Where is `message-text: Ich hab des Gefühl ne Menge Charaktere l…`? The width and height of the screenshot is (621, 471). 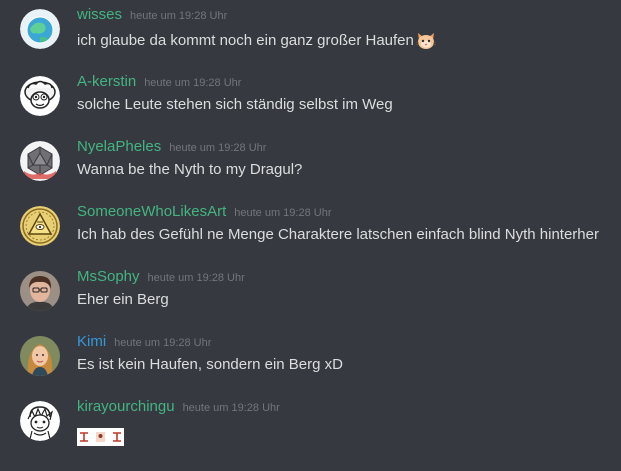
message-text: Ich hab des Gefühl ne Menge Charaktere l… is located at coordinates (338, 234).